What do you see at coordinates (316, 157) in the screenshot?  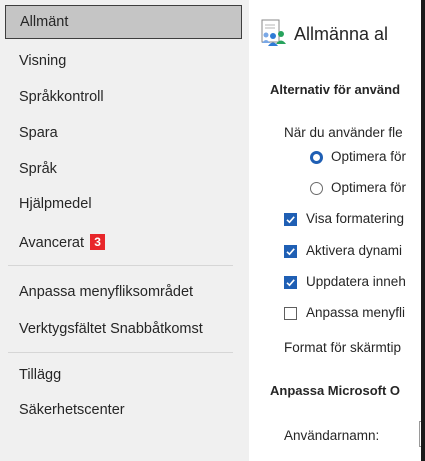 I see `optimize-appearance-radio` at bounding box center [316, 157].